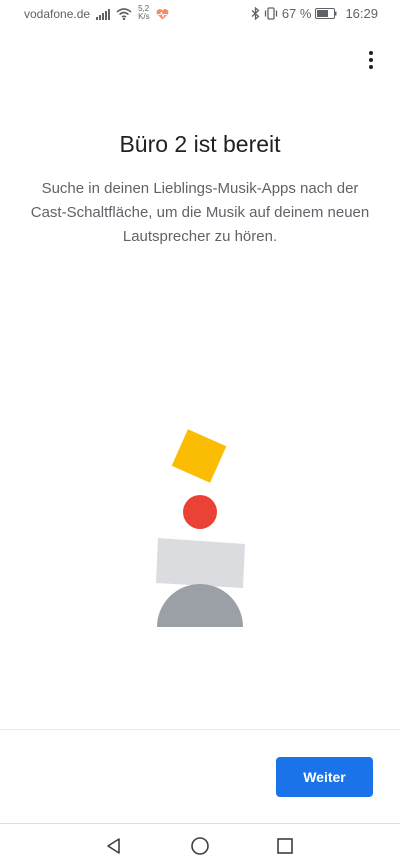  I want to click on status-bar: vodafone.de 5,2 K/s 67 % 16:29, so click(200, 15).